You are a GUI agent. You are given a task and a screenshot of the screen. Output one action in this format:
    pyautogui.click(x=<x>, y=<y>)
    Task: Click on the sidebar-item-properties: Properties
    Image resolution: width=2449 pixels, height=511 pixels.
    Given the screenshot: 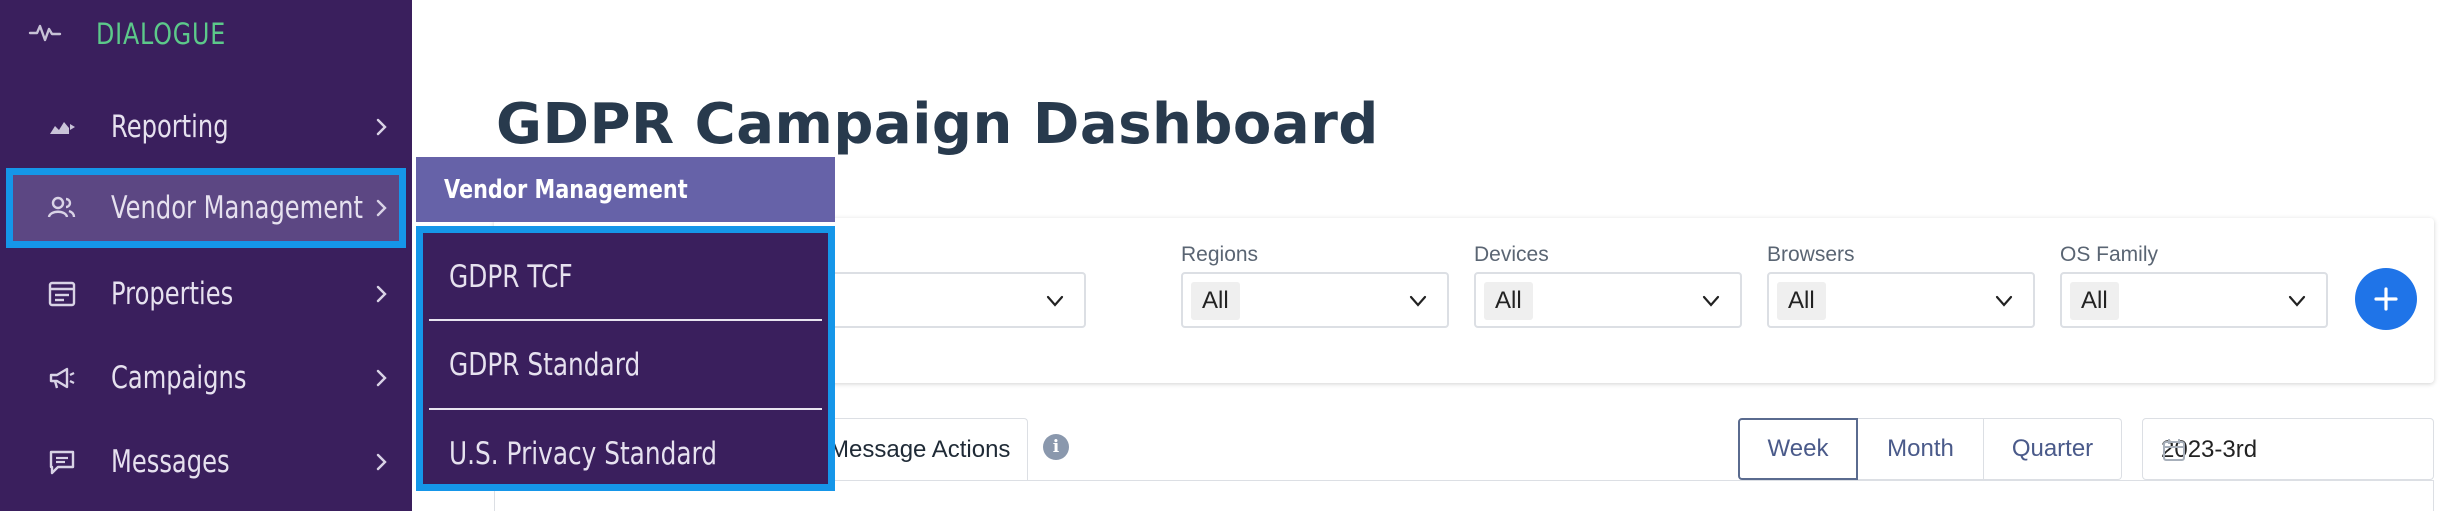 What is the action you would take?
    pyautogui.click(x=206, y=294)
    